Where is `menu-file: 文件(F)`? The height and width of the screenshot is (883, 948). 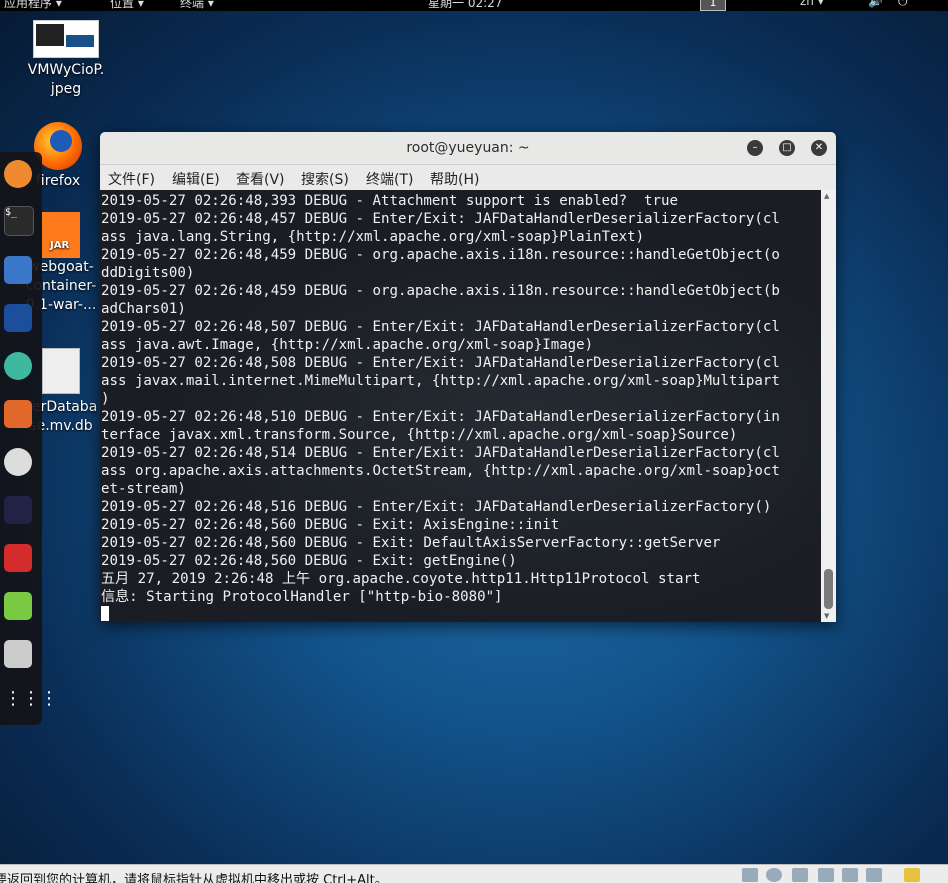 menu-file: 文件(F) is located at coordinates (131, 179).